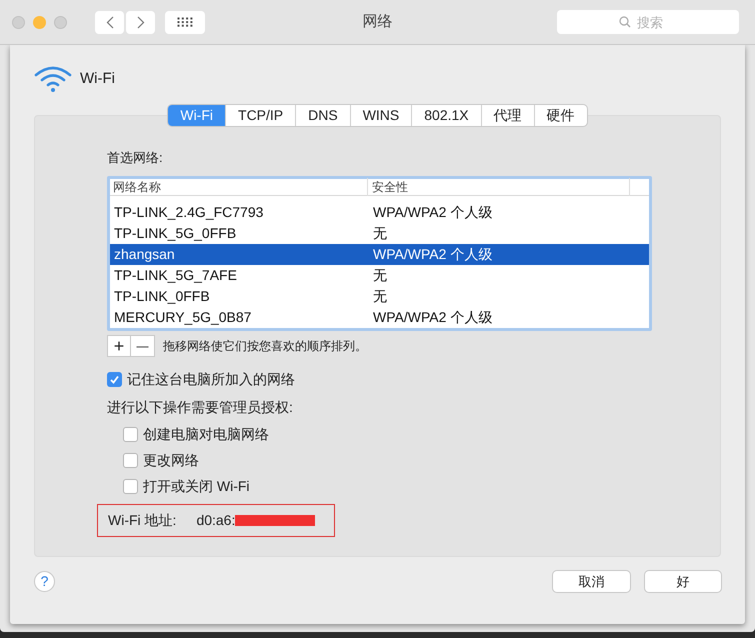 The image size is (755, 638). What do you see at coordinates (239, 187) in the screenshot?
I see `column-header: 网络名称` at bounding box center [239, 187].